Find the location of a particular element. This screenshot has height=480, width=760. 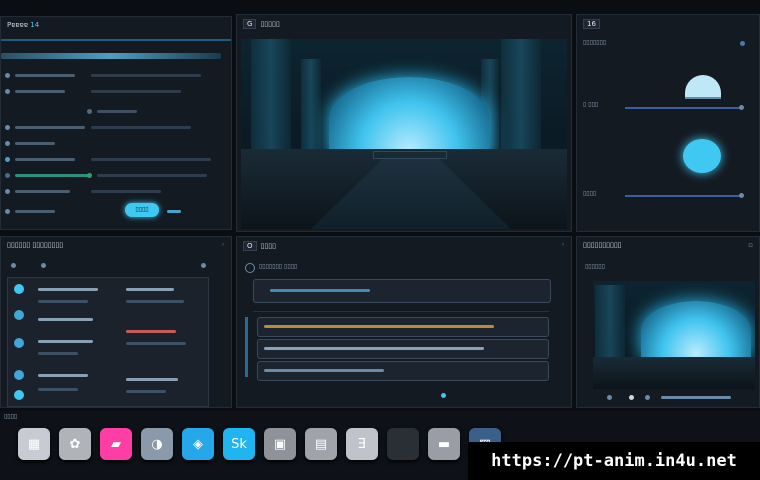

photos-icon: ✿ is located at coordinates (75, 444).